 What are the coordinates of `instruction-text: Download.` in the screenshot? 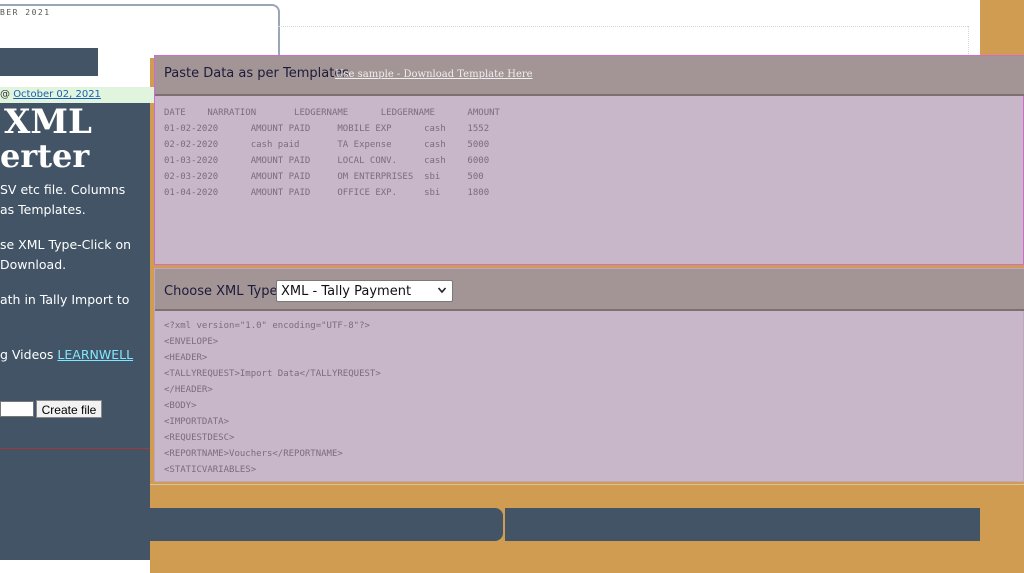 It's located at (33, 264).